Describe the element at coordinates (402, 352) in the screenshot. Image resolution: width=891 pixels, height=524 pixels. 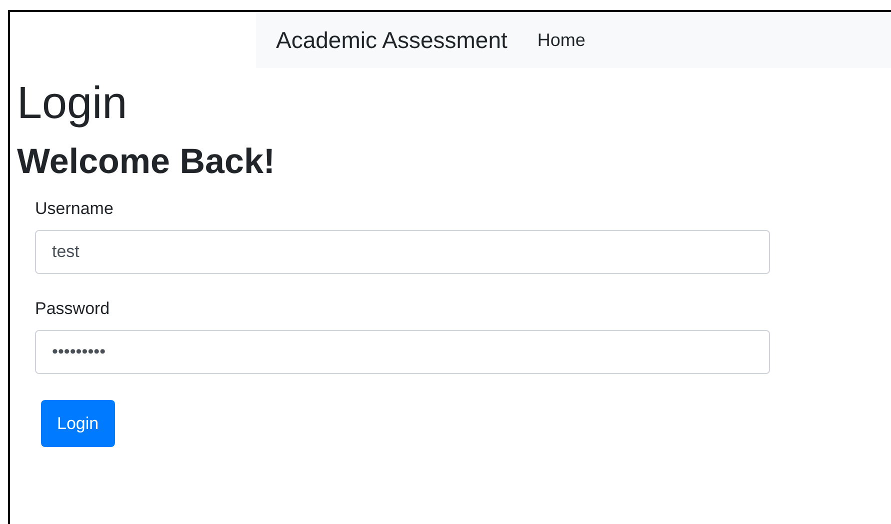
I see `input-field: •••••••••` at that location.